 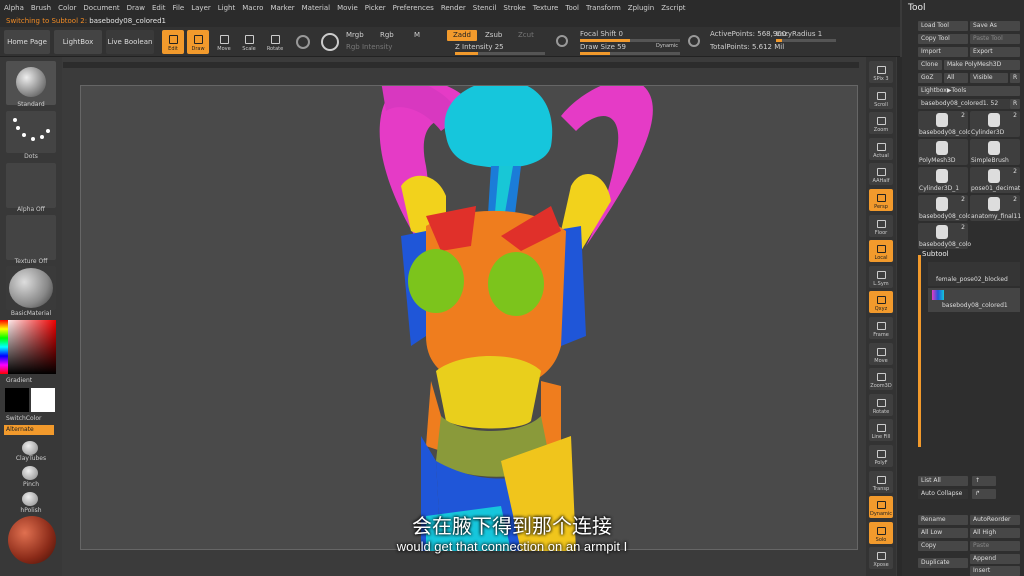 What do you see at coordinates (943, 39) in the screenshot?
I see `copy-tool-button: Copy Tool` at bounding box center [943, 39].